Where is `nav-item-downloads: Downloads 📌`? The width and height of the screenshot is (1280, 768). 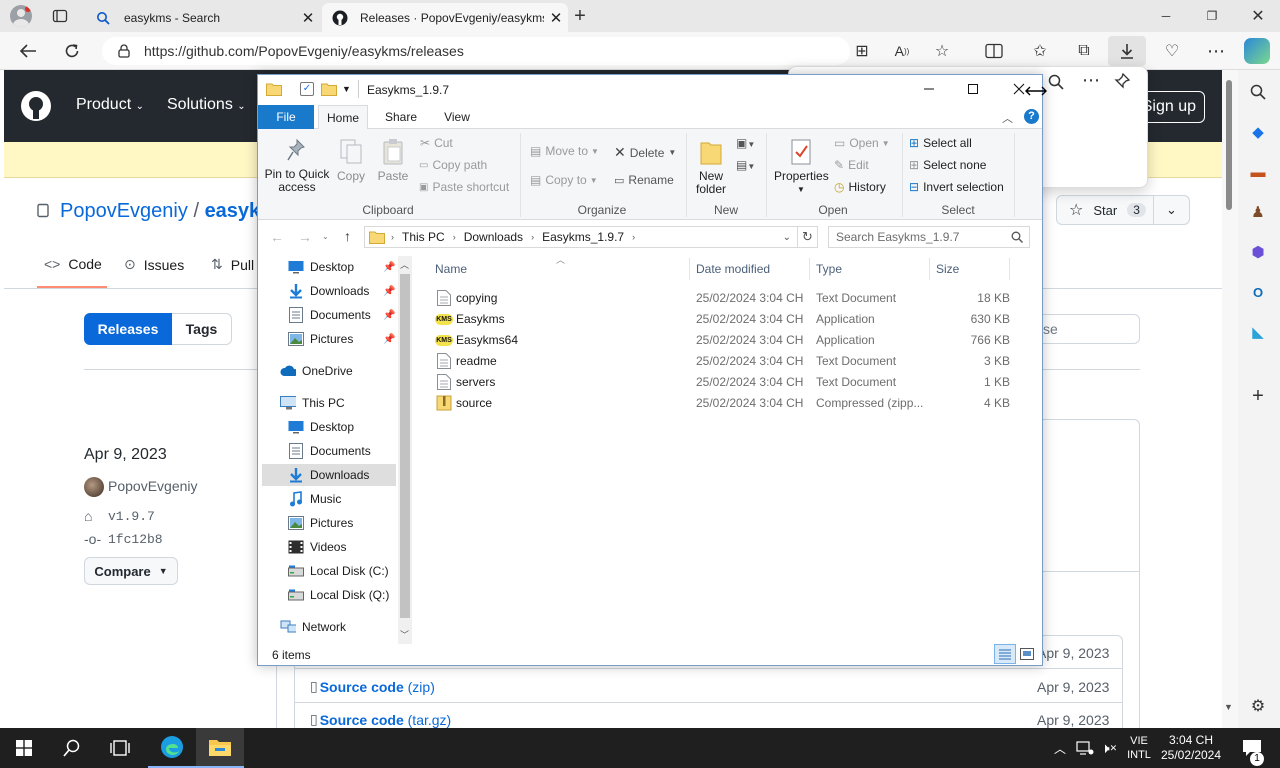 nav-item-downloads: Downloads 📌 is located at coordinates (329, 291).